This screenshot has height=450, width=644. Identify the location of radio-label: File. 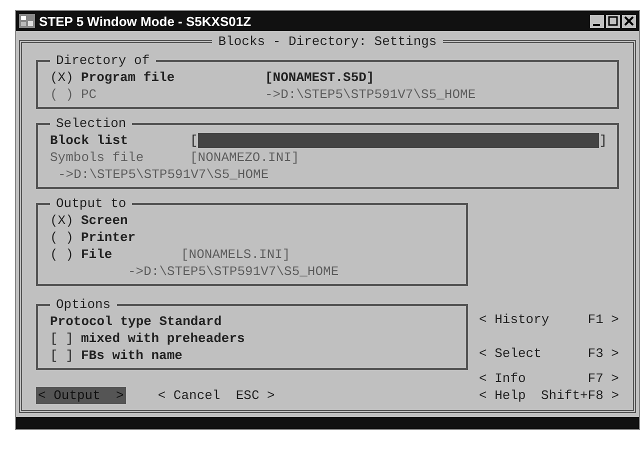
(131, 254).